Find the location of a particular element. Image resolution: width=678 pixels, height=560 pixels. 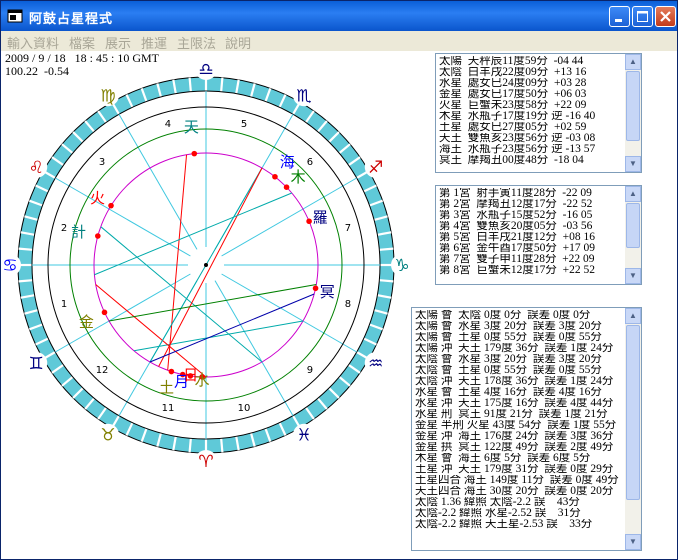

house-list-scrollbar: ▲ ▼ is located at coordinates (633, 235).